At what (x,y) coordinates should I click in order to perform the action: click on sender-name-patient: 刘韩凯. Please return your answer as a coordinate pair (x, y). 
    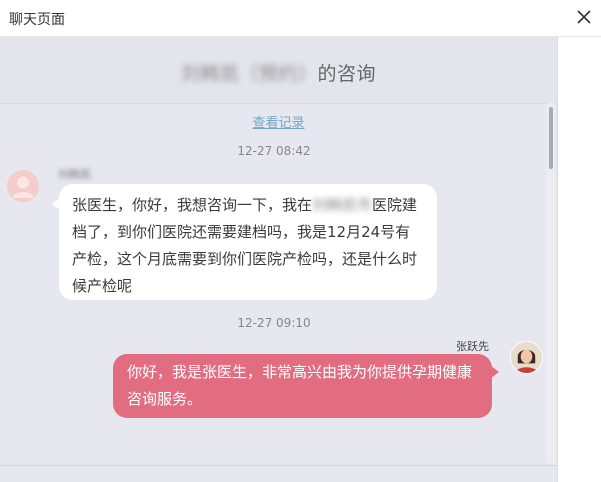
    Looking at the image, I should click on (74, 174).